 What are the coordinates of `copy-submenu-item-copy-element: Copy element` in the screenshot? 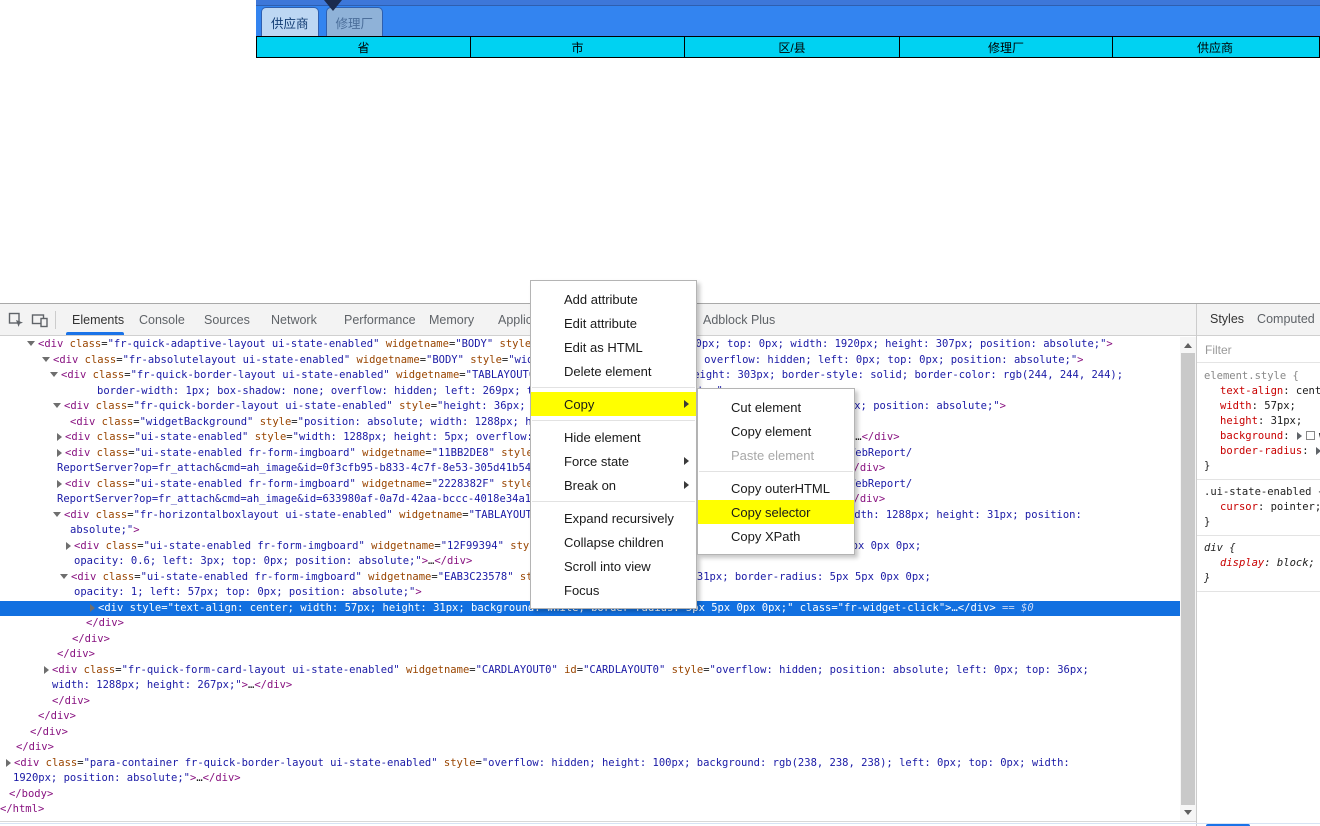 It's located at (776, 431).